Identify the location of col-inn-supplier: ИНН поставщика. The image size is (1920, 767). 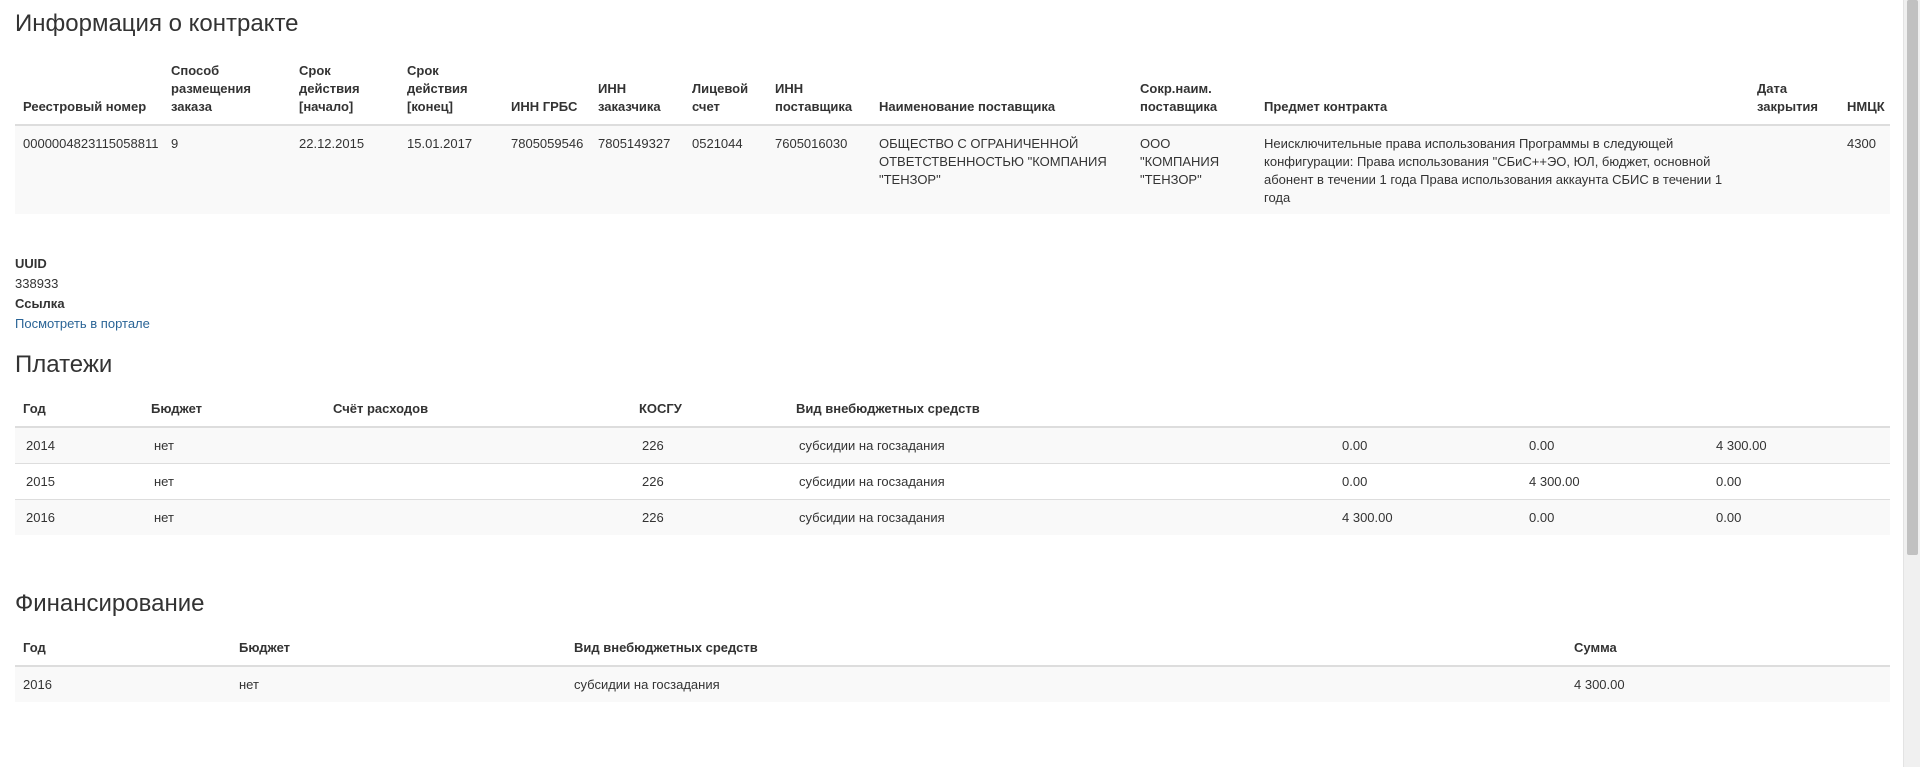
(819, 90).